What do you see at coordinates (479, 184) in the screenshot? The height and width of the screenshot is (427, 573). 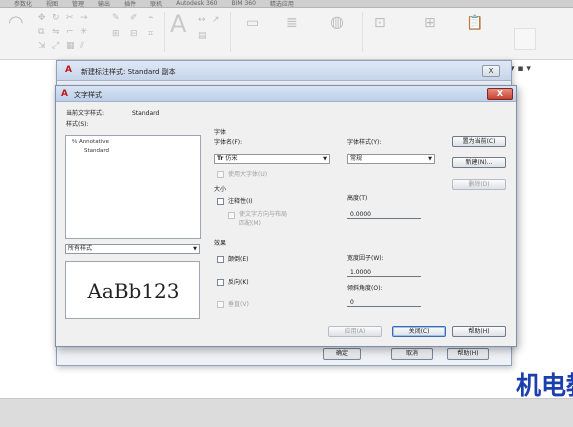 I see `delete-style-button: 删除(D)` at bounding box center [479, 184].